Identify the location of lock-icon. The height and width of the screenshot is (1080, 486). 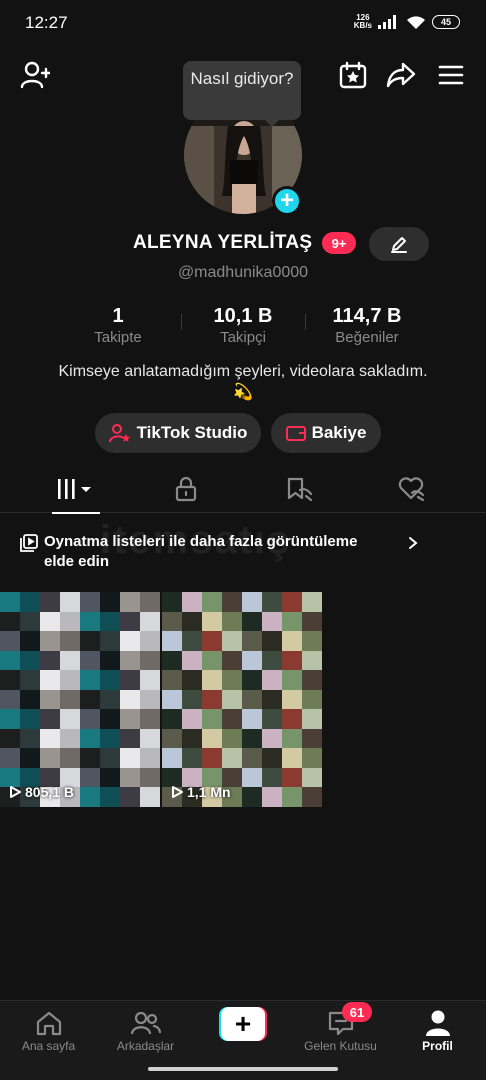
(186, 489).